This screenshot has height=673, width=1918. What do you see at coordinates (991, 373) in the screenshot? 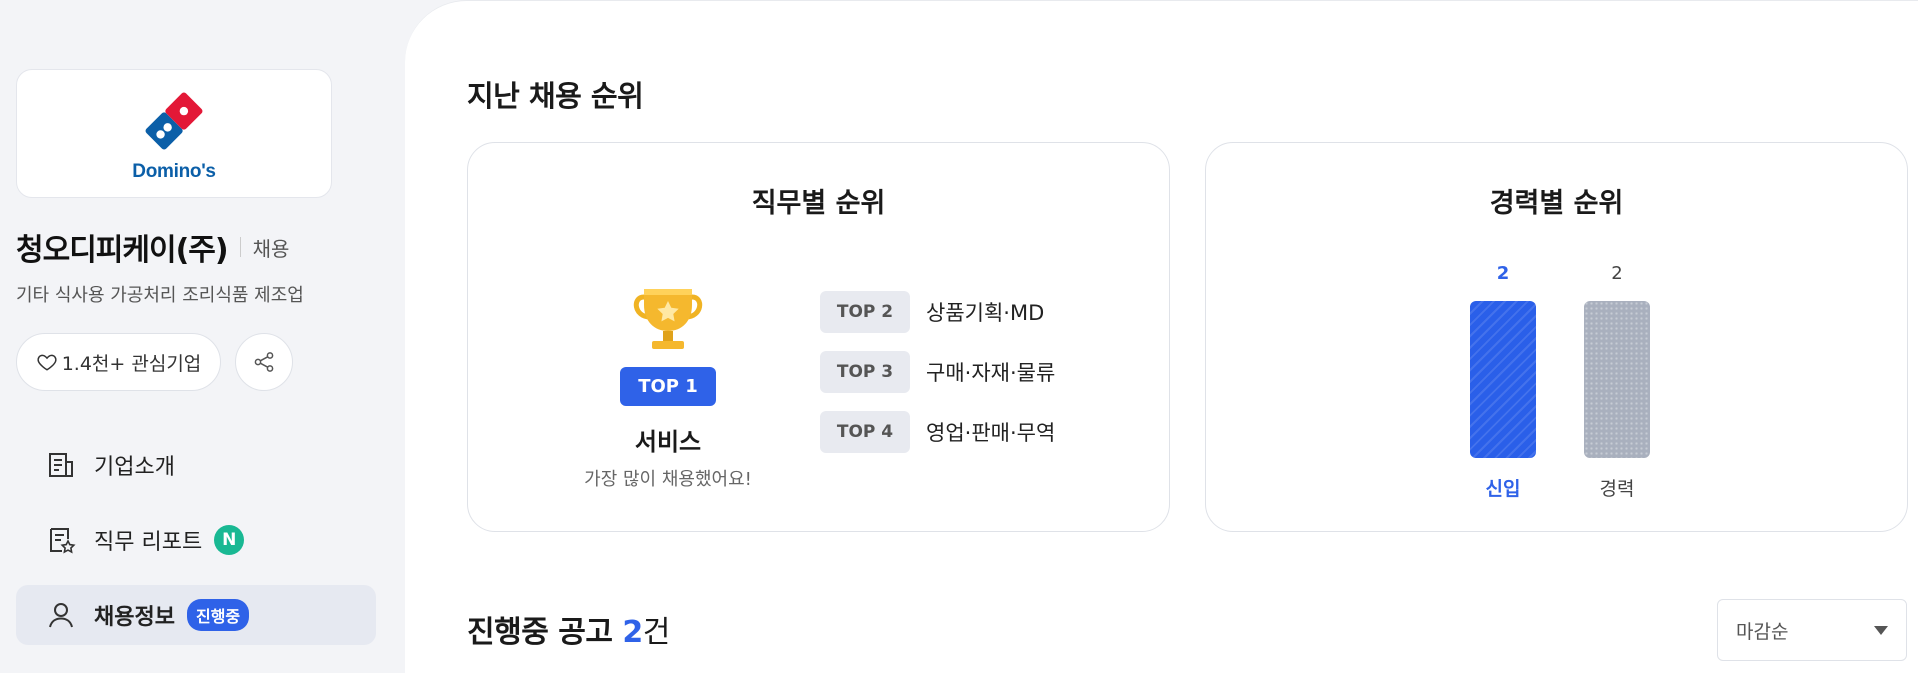
I see `rank-label: 구매·자재·물류` at bounding box center [991, 373].